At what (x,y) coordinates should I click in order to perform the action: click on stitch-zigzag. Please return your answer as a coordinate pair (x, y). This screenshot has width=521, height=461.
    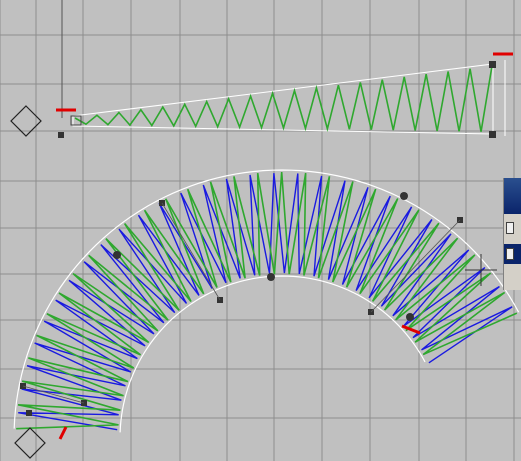
    Looking at the image, I should click on (283, 99).